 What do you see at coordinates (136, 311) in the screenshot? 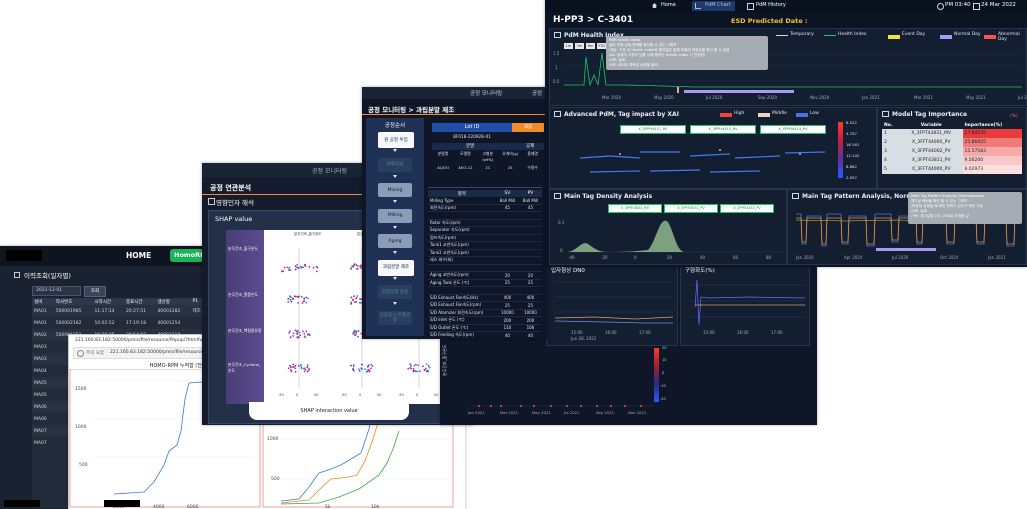
I see `table-cell: 20:27:51` at bounding box center [136, 311].